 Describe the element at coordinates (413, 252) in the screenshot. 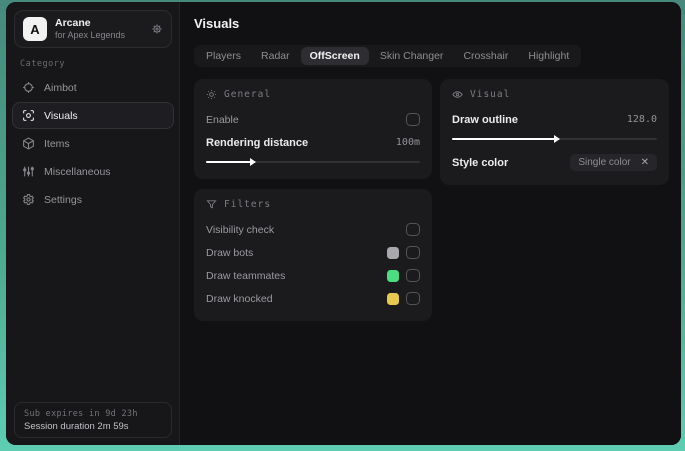

I see `draw-bots-checkbox` at that location.